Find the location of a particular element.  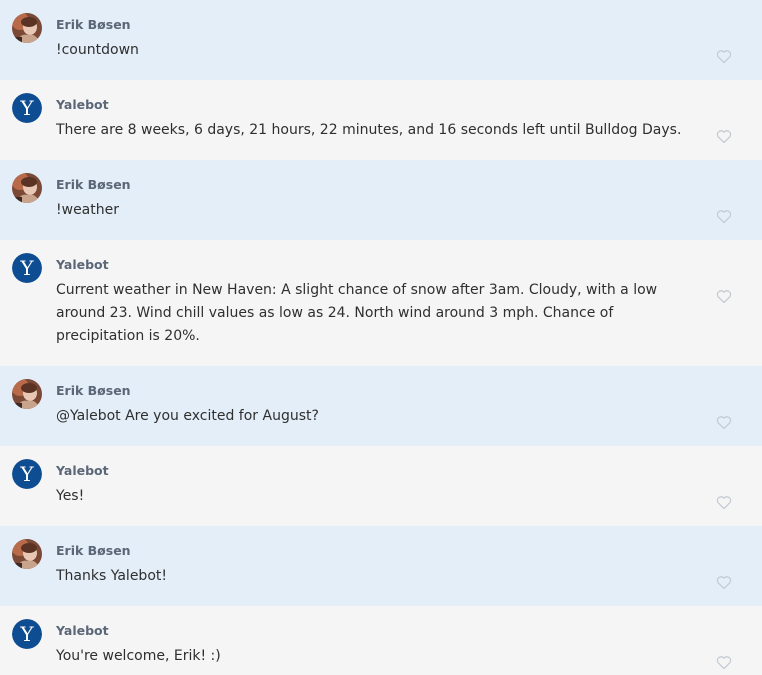

message-text: Thanks Yalebot! is located at coordinates (111, 576).